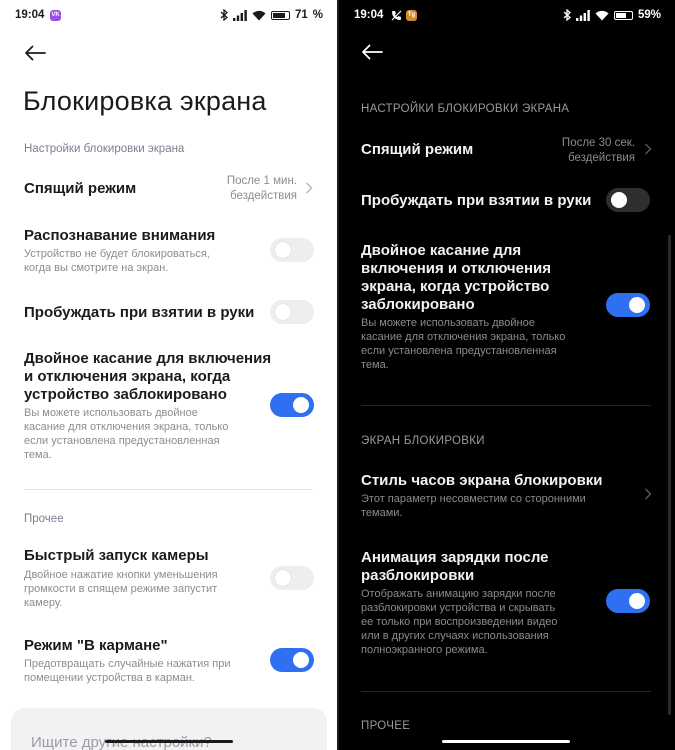 Image resolution: width=675 pixels, height=750 pixels. I want to click on section-divider, so click(506, 405).